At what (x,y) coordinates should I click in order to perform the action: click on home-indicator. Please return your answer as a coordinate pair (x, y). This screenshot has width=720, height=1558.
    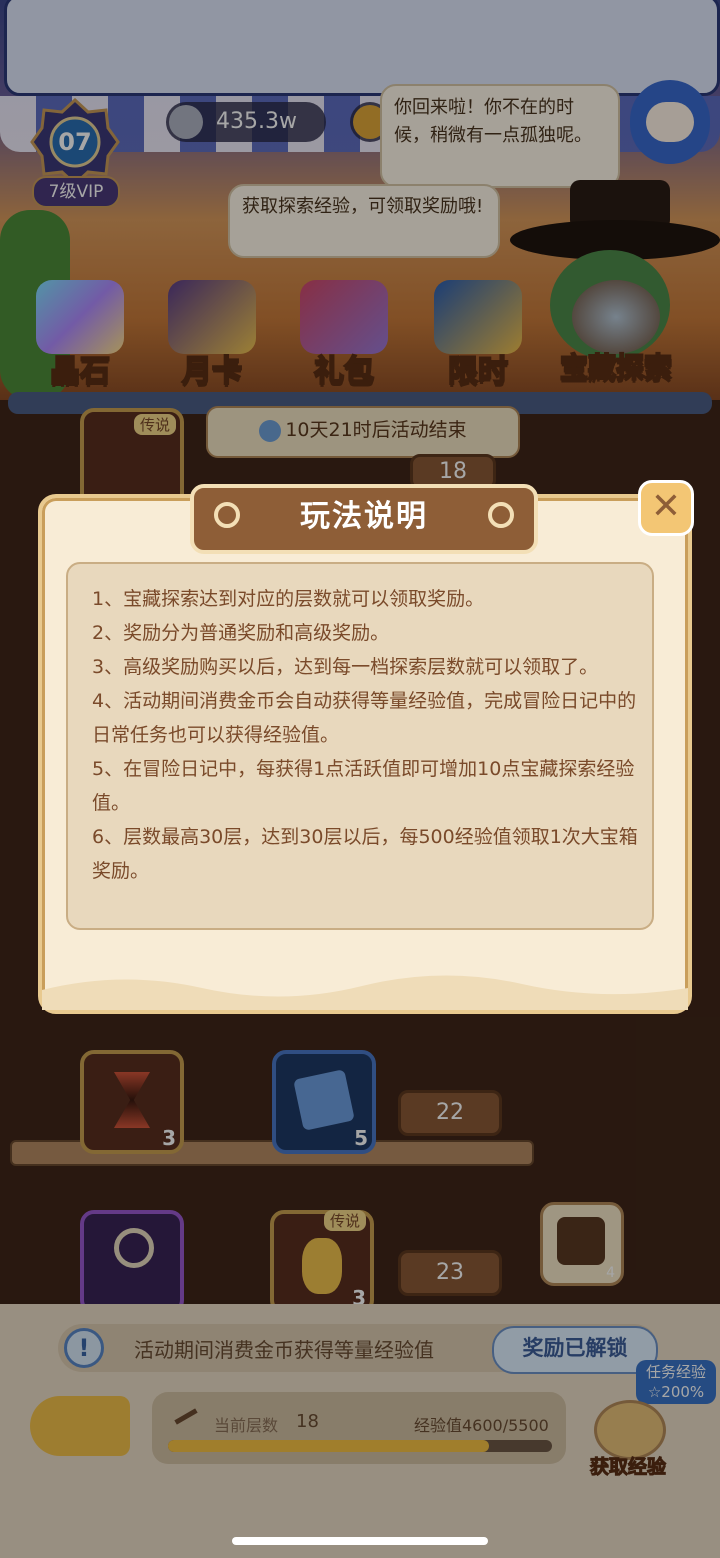
    Looking at the image, I should click on (360, 1541).